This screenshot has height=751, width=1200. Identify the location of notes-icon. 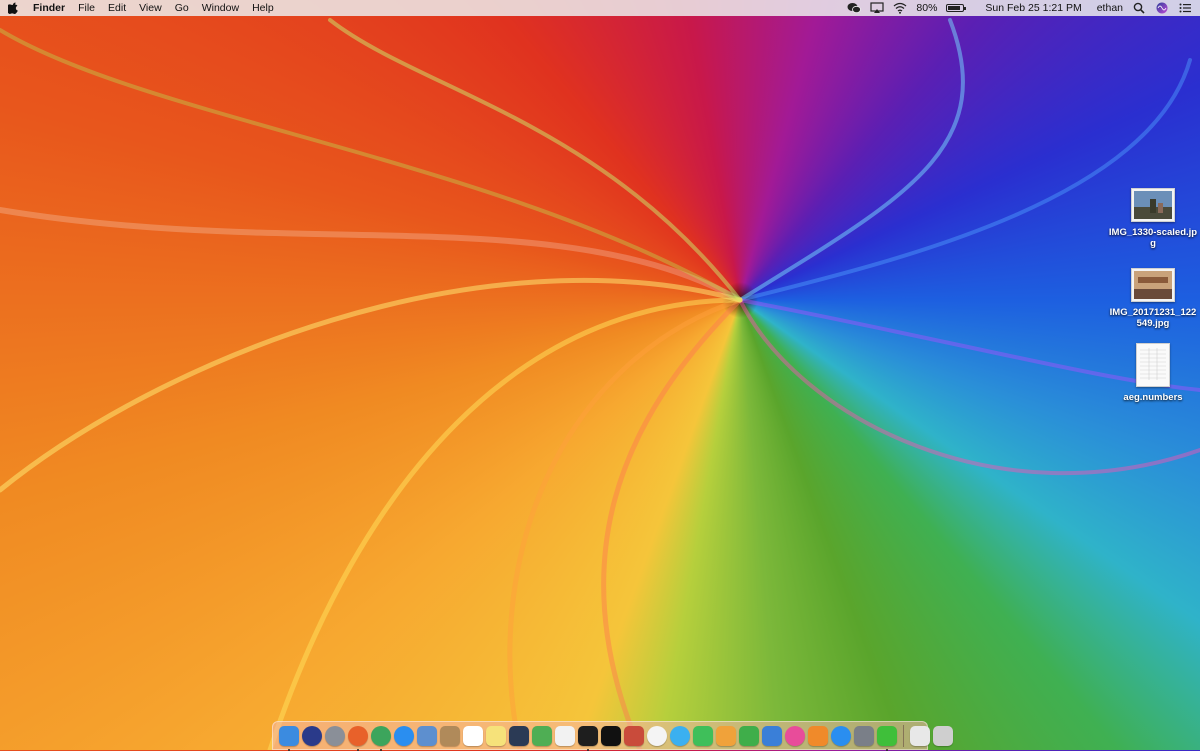
(496, 735).